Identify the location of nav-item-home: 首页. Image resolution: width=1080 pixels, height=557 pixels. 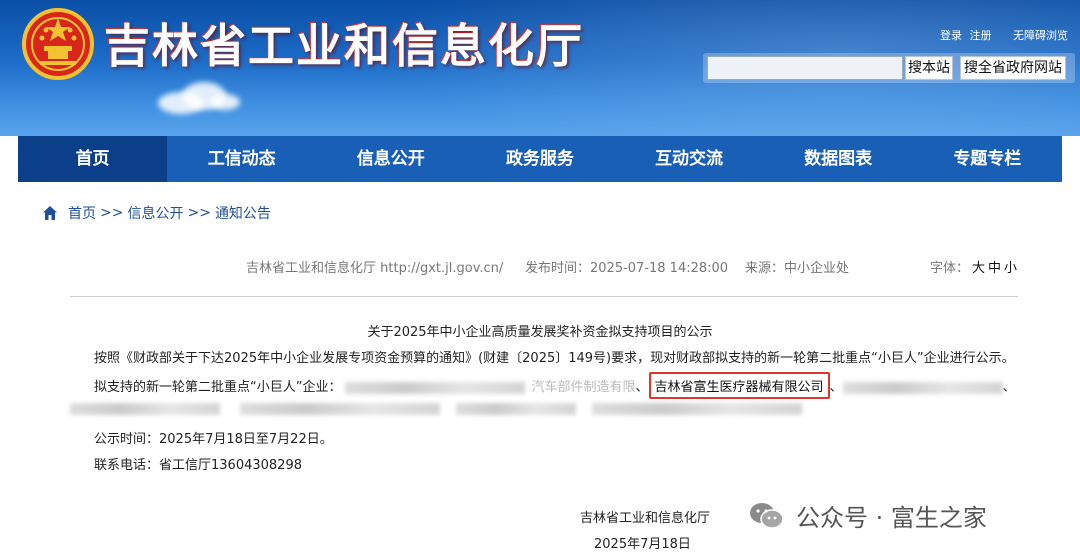
(93, 159).